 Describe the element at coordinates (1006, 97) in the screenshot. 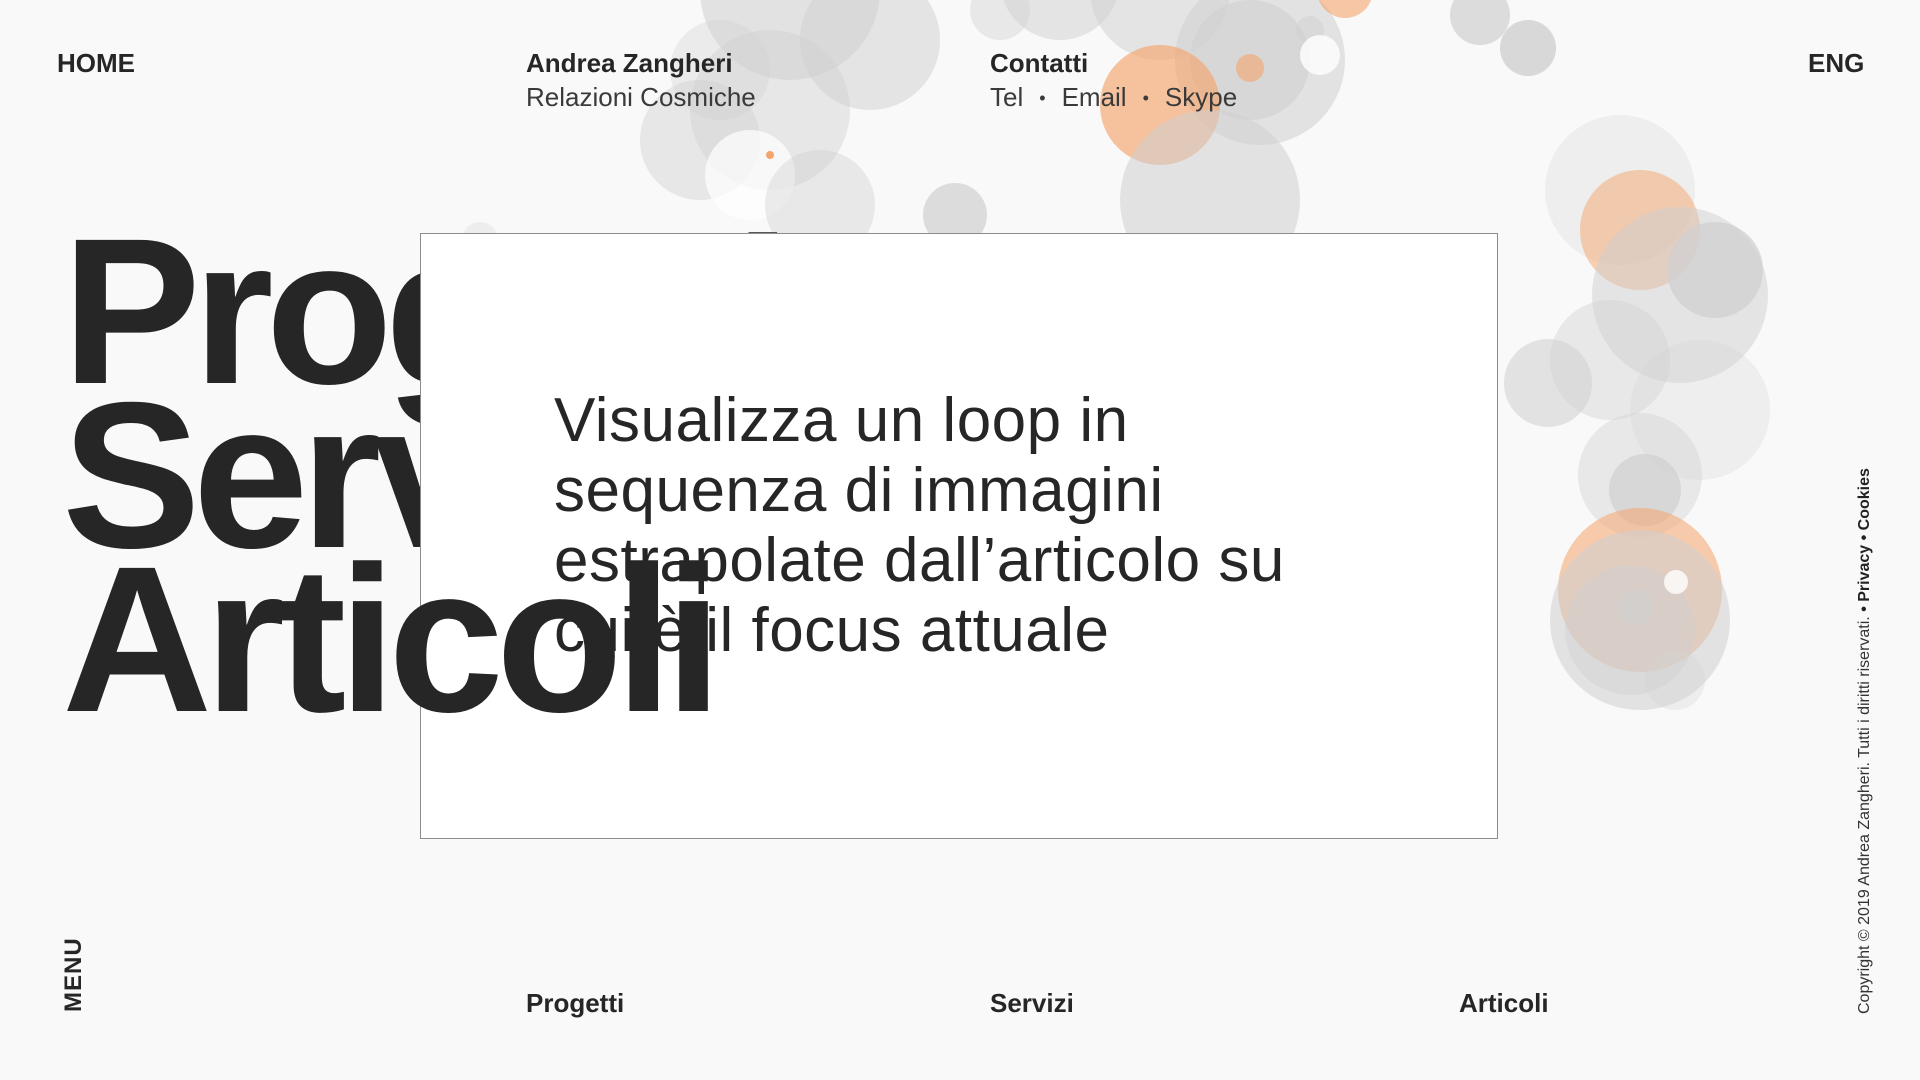

I see `contact-tel-link: Tel` at that location.